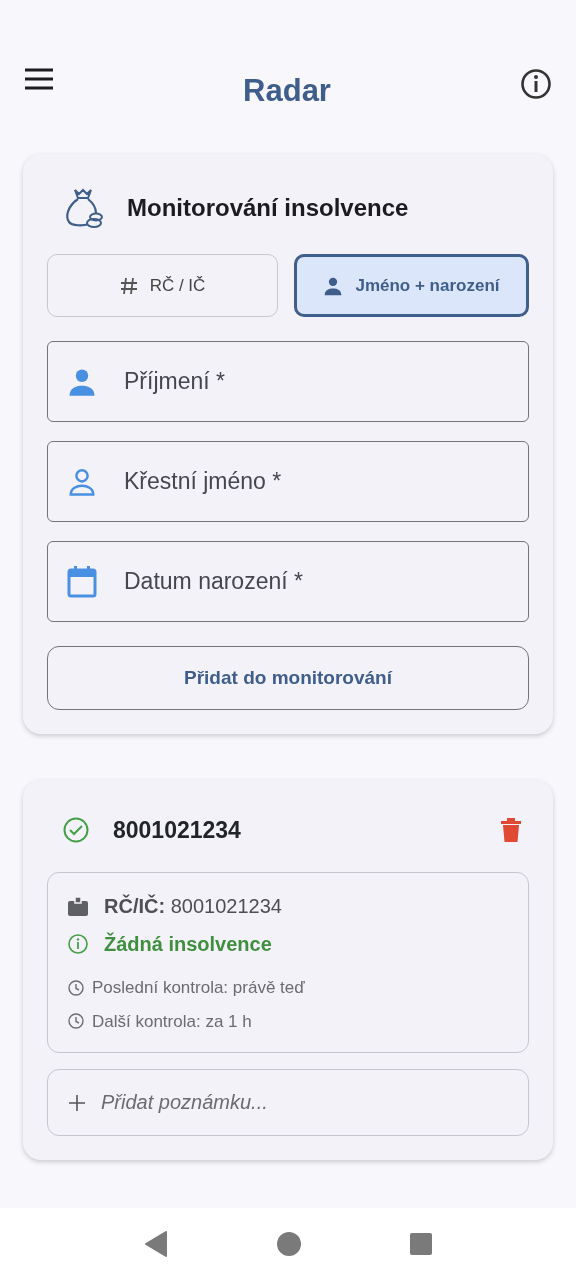 Image resolution: width=576 pixels, height=1280 pixels. Describe the element at coordinates (193, 906) in the screenshot. I see `id-line: RČ/IČ: 8001021234` at that location.